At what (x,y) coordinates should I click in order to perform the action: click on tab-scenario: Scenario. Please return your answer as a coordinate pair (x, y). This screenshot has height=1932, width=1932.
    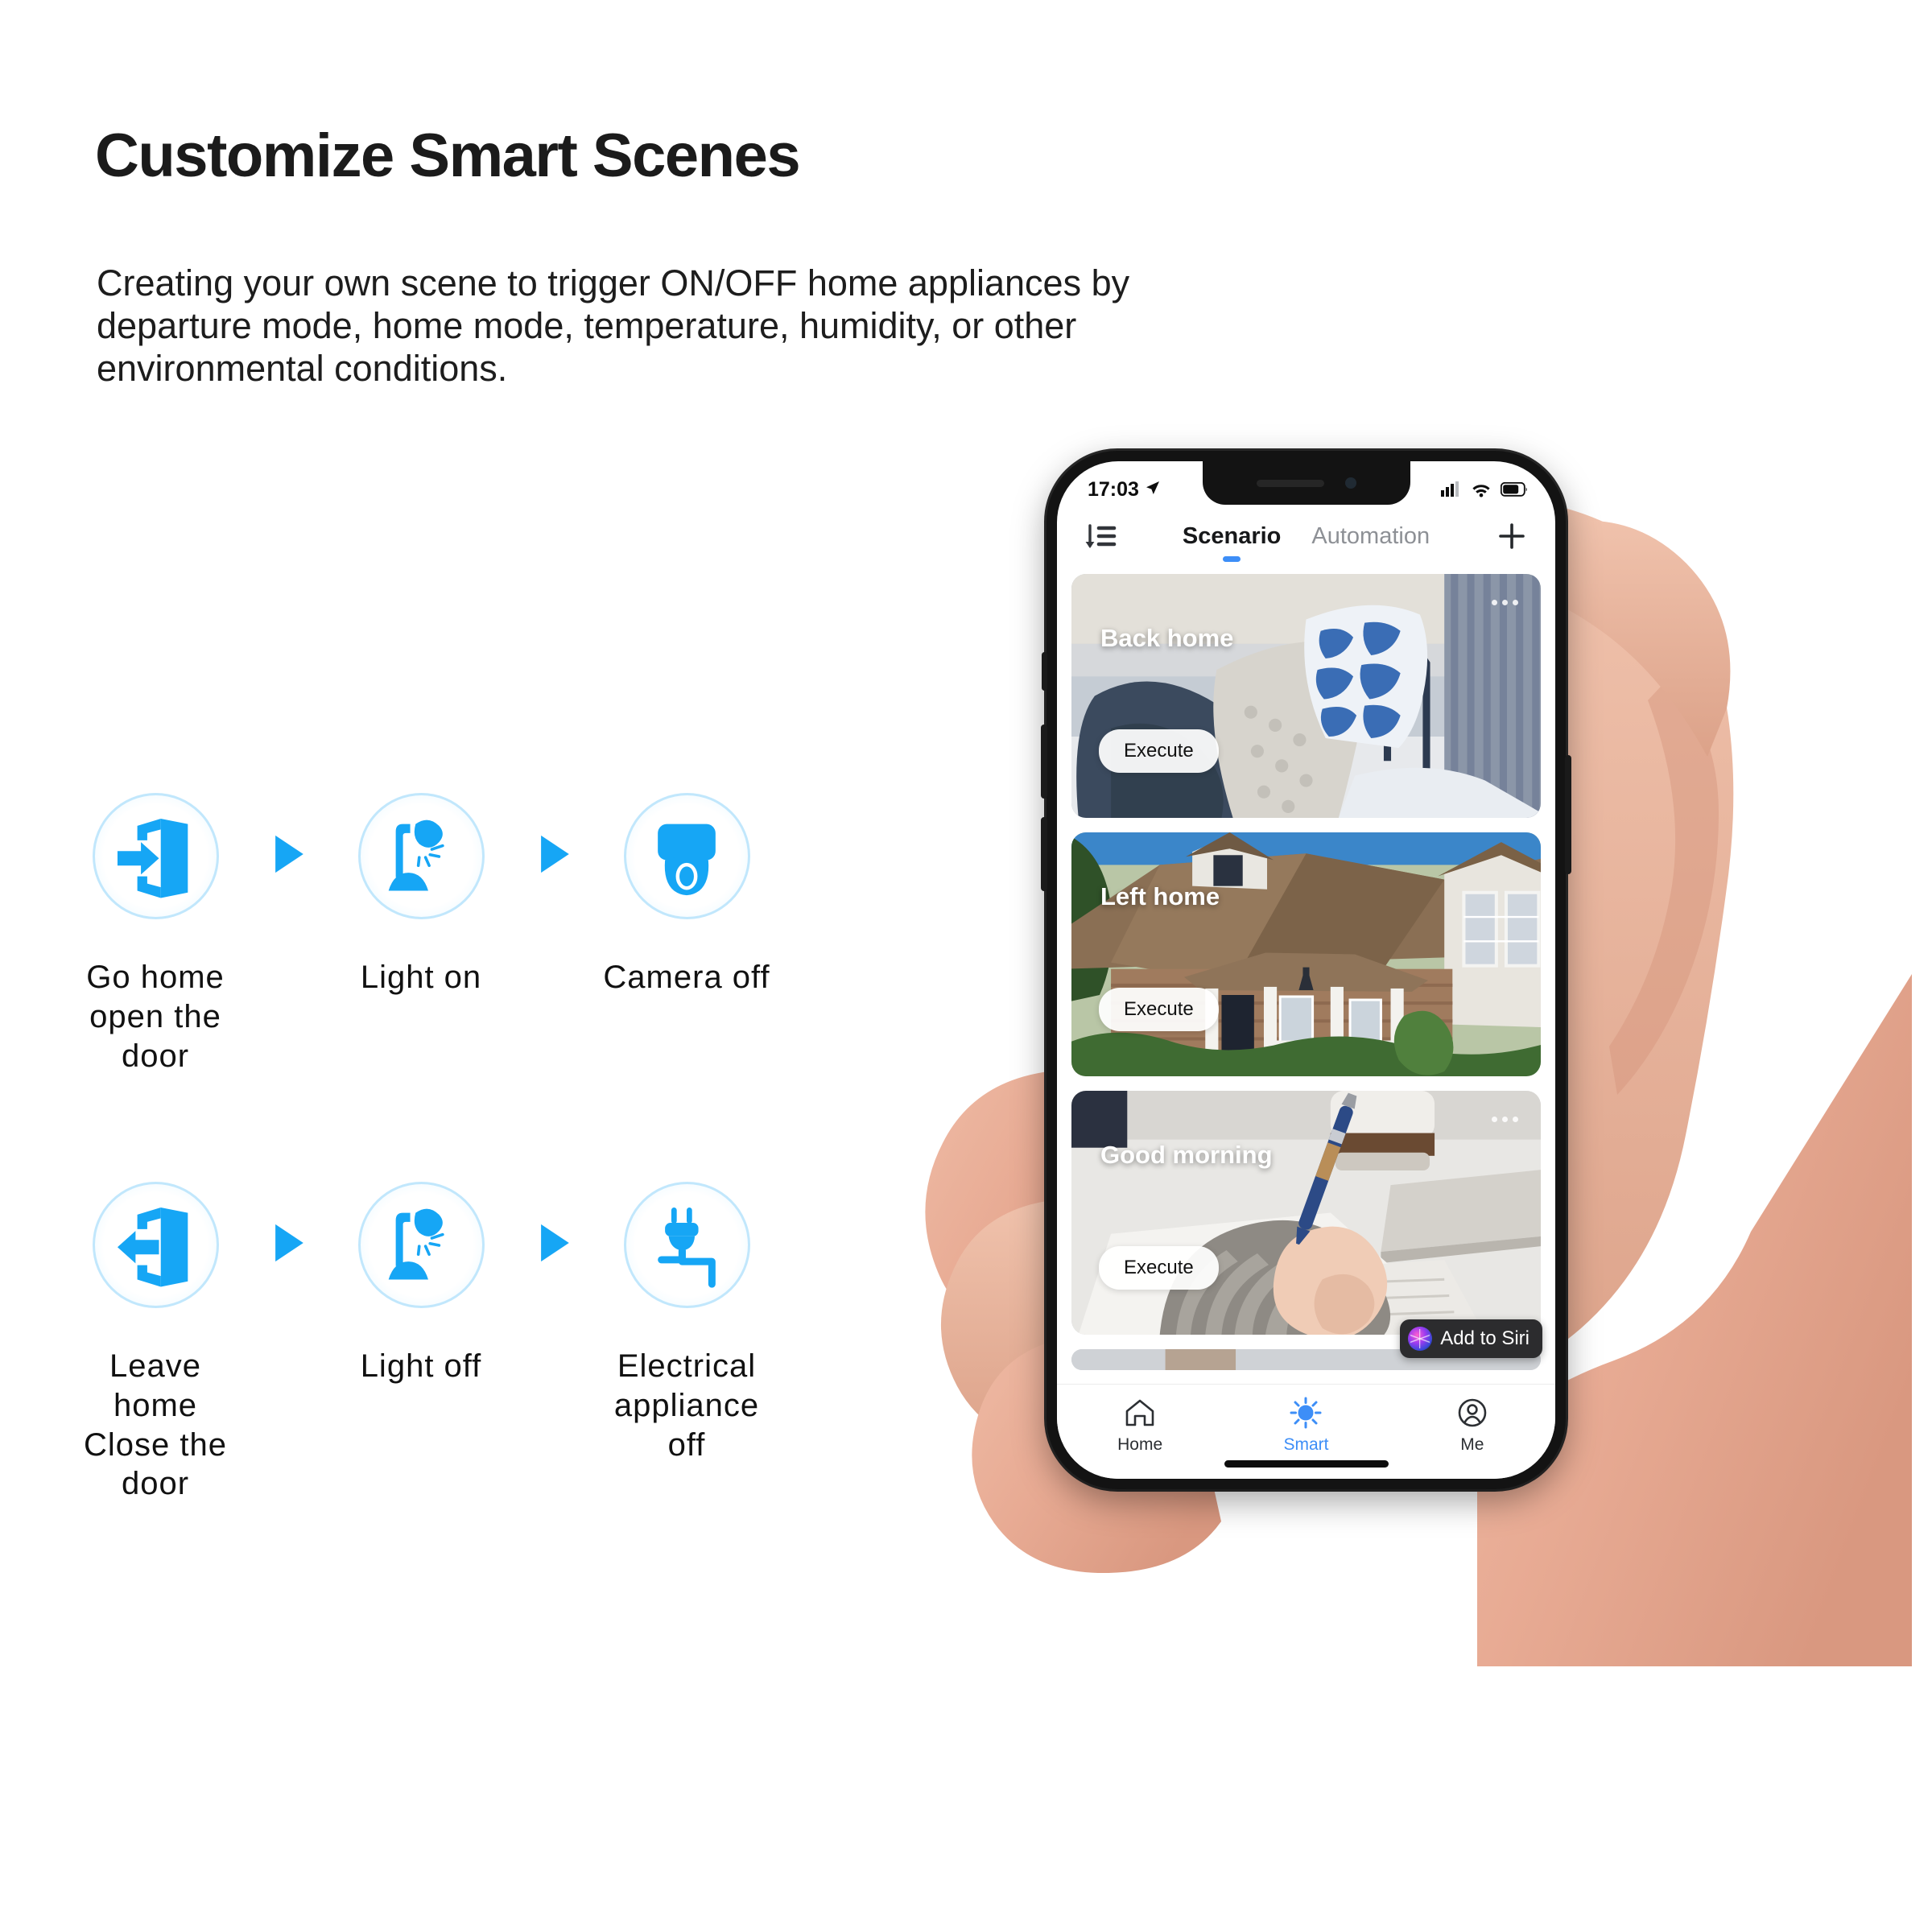
    Looking at the image, I should click on (1232, 542).